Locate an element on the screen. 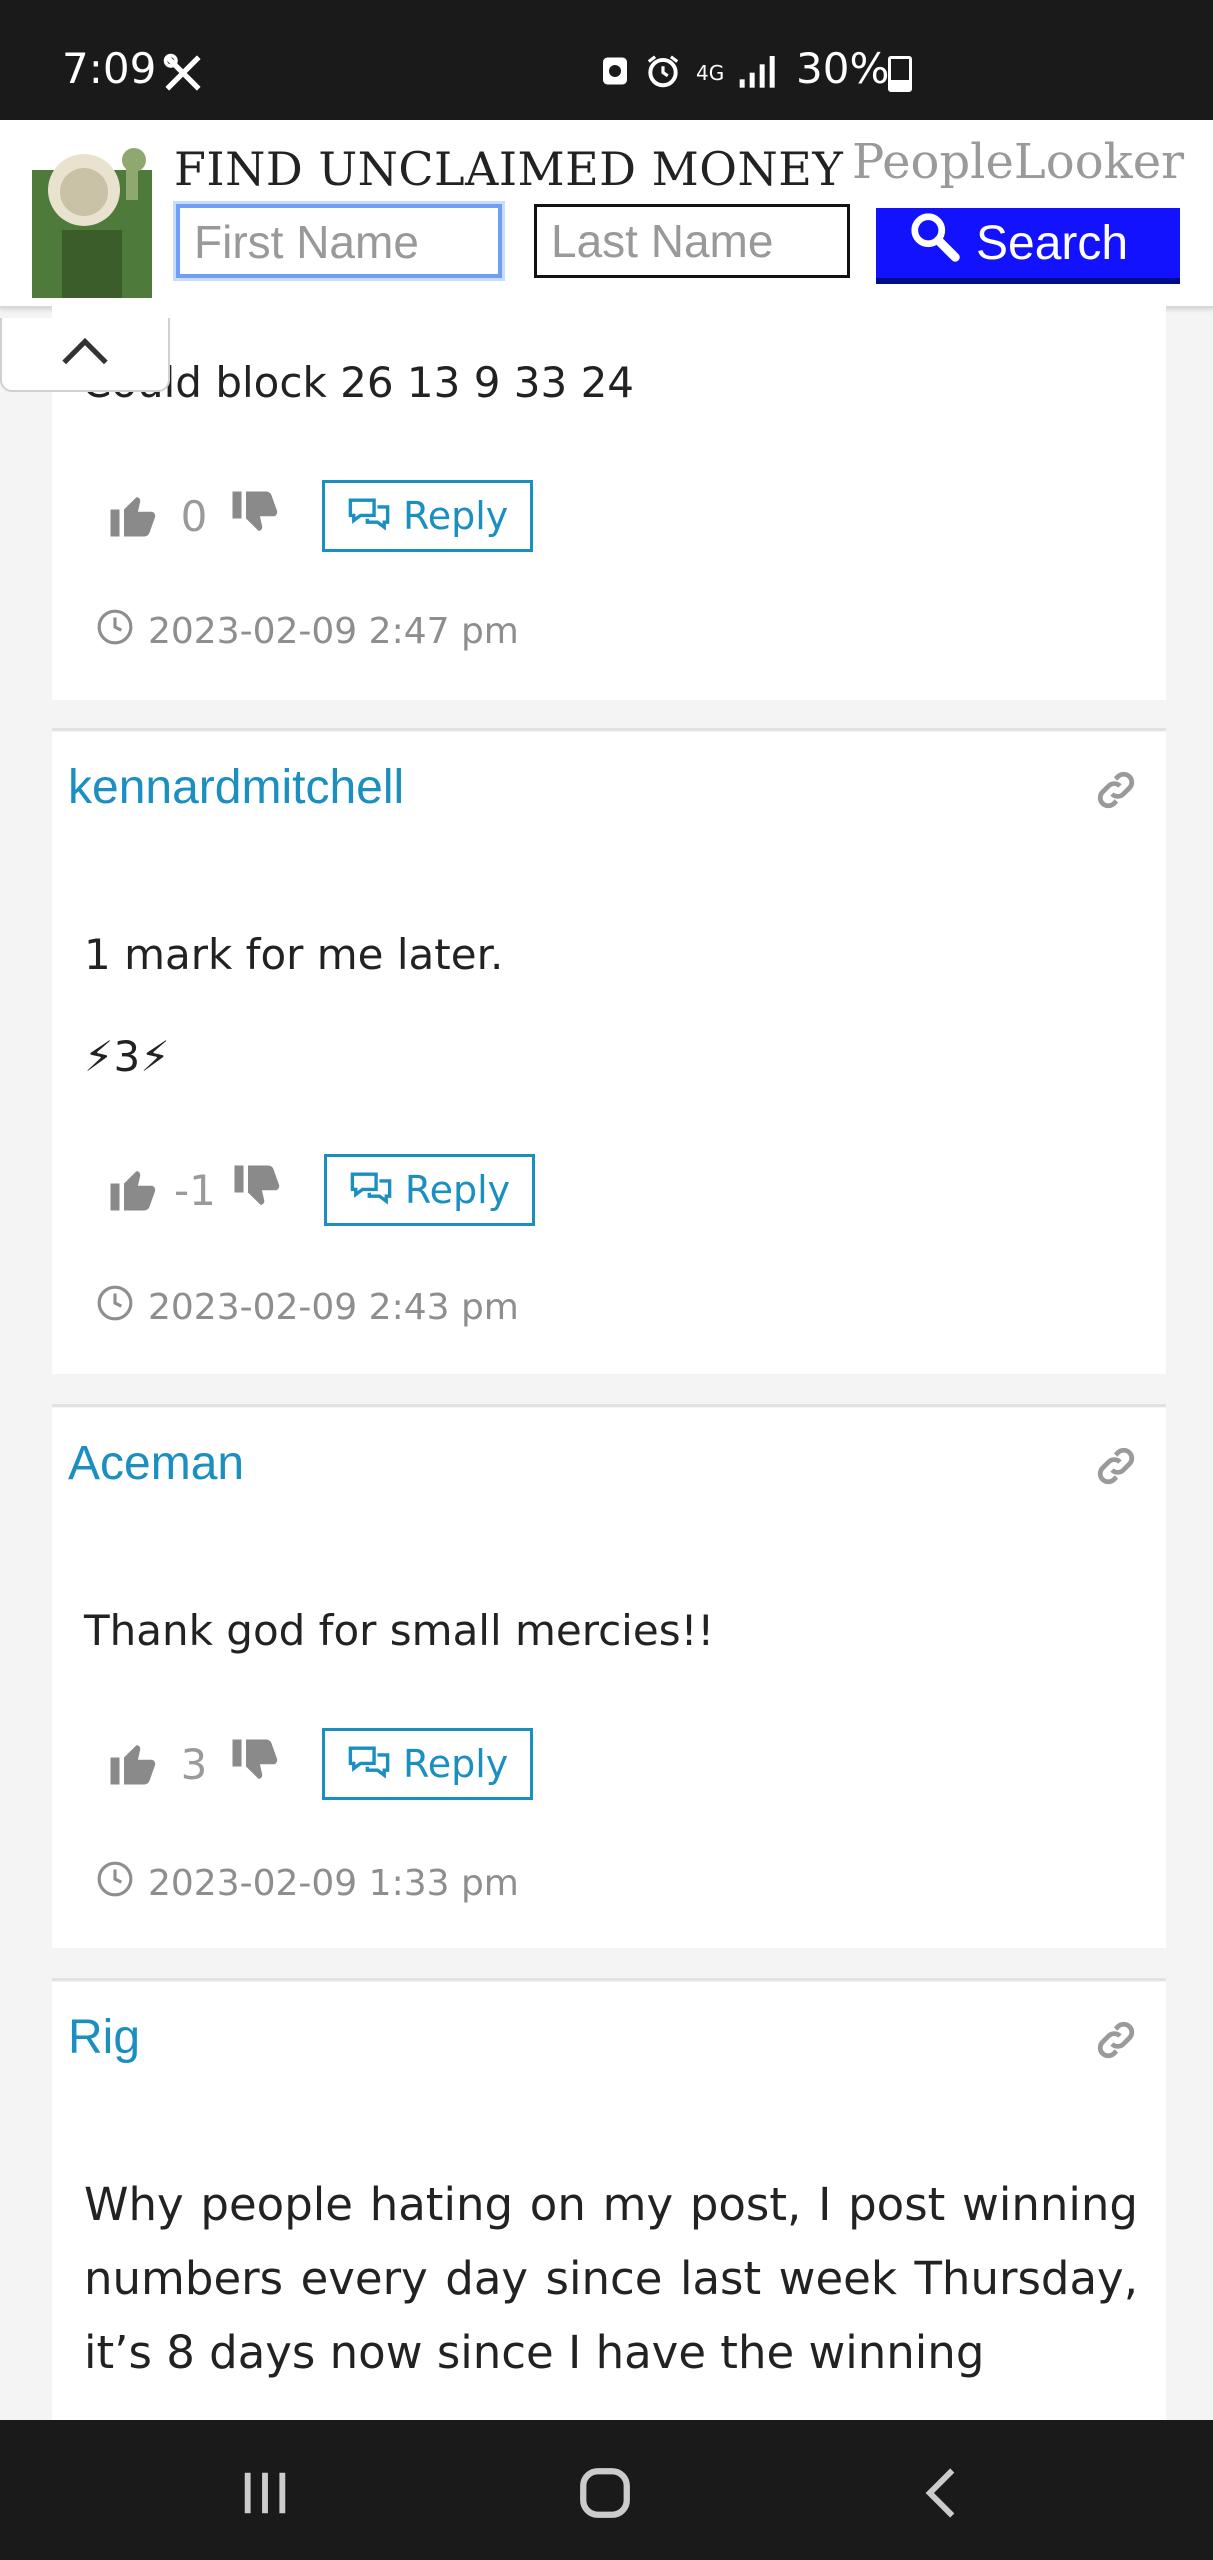  vote-row: 3 Reply is located at coordinates (320, 1764).